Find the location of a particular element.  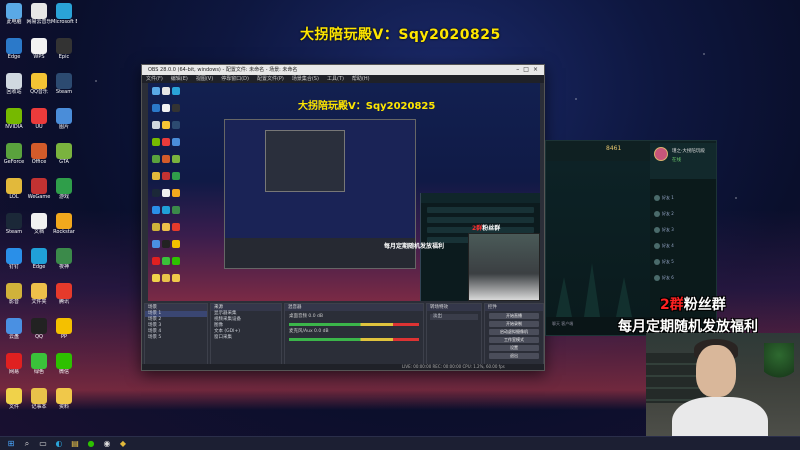

friend-list-item: 好友 1 is located at coordinates (683, 194).